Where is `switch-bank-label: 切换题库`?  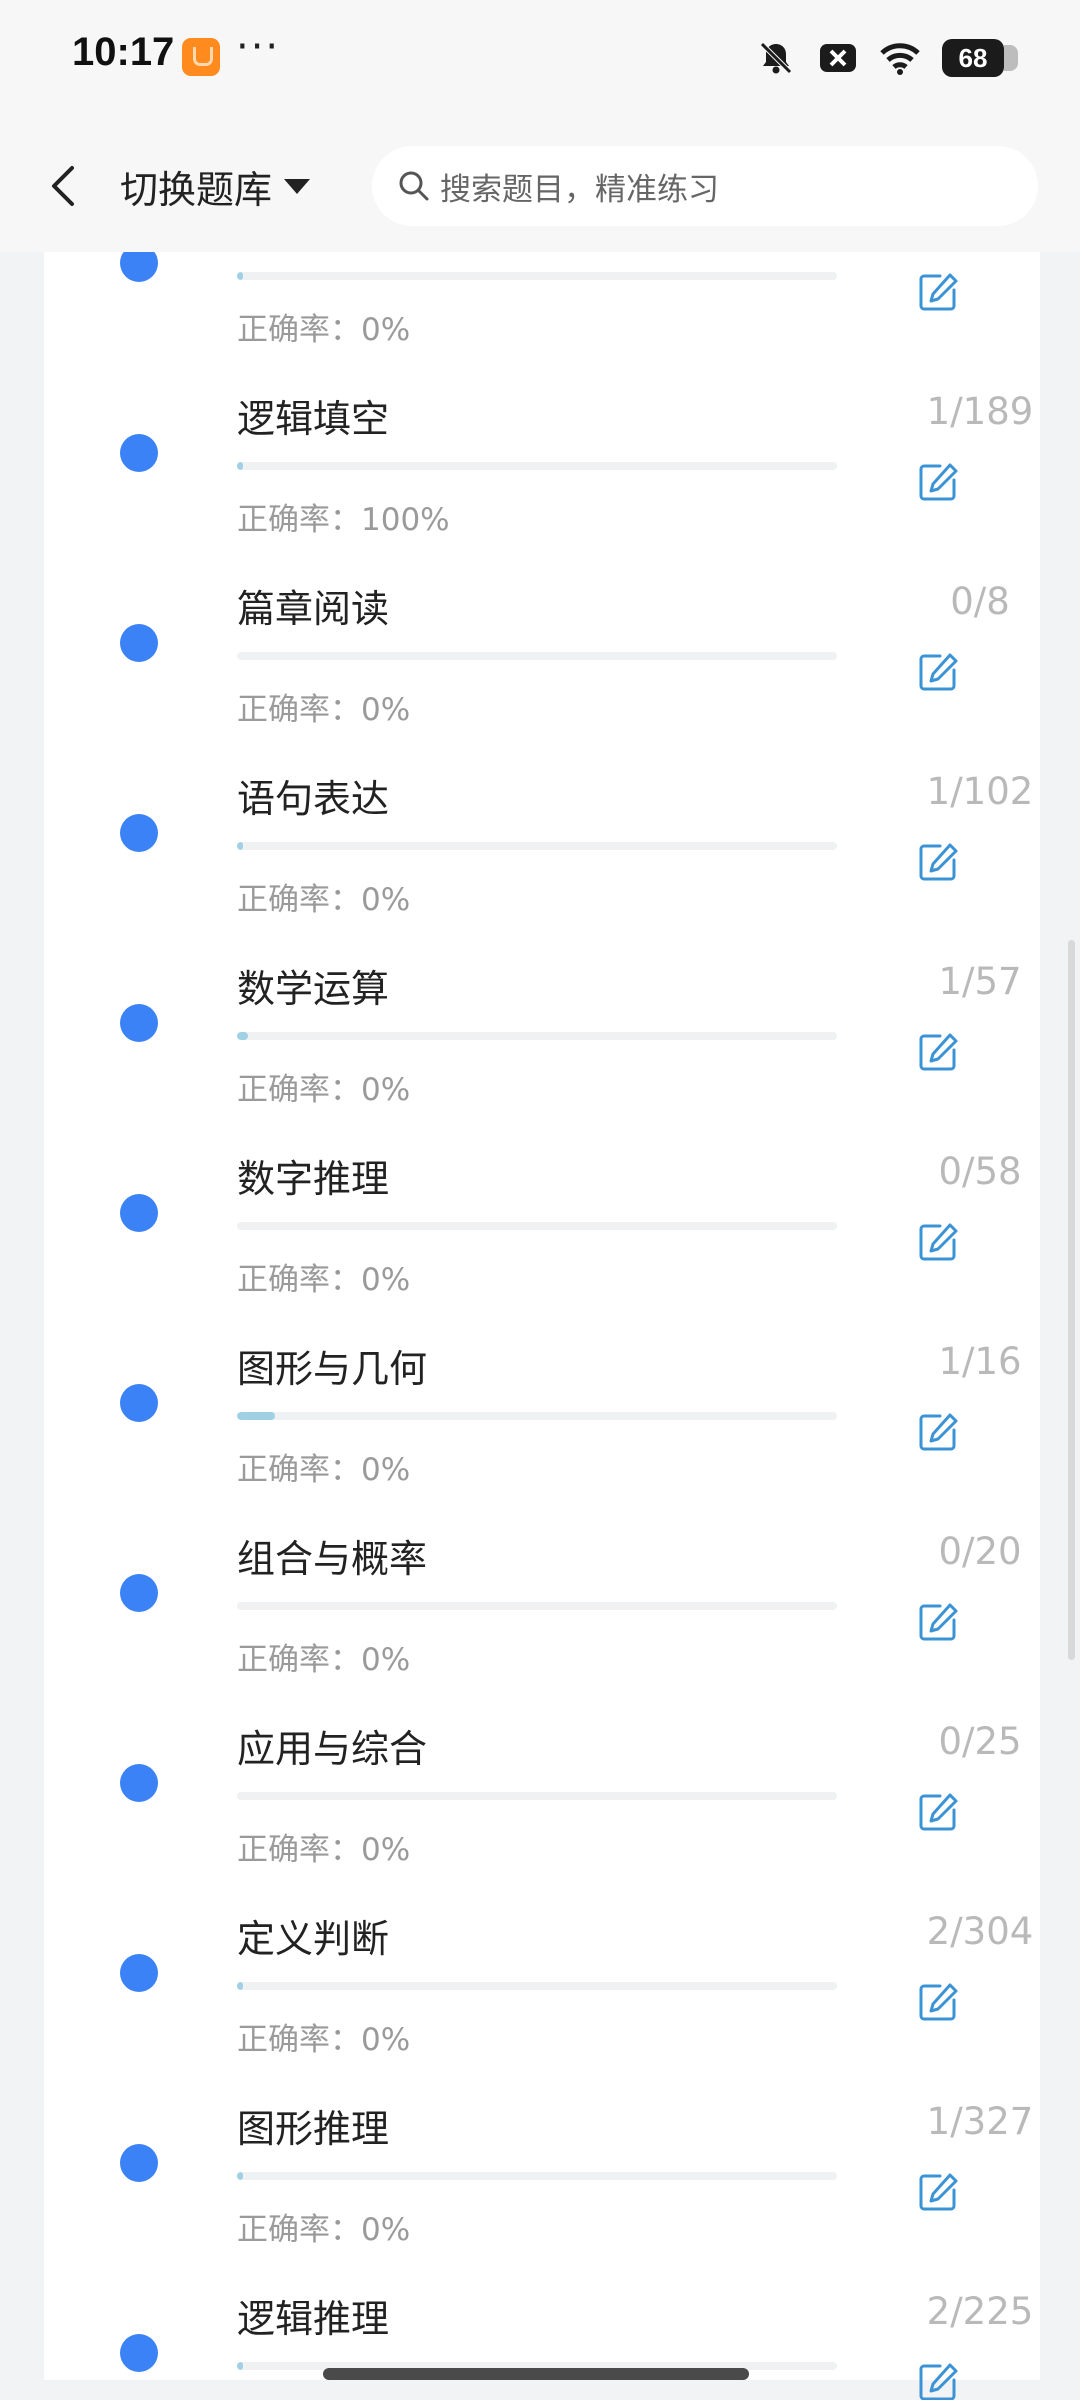
switch-bank-label: 切换题库 is located at coordinates (196, 189).